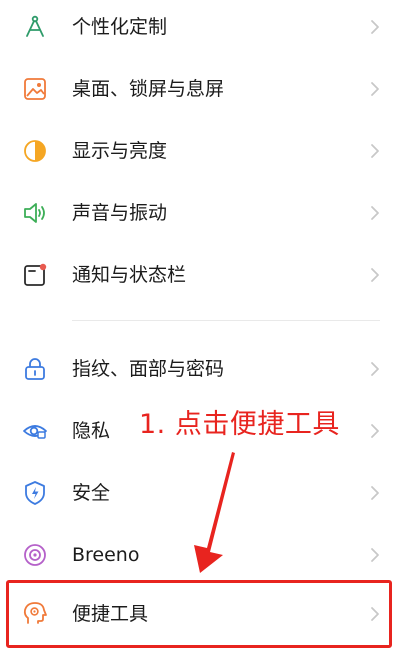  Describe the element at coordinates (199, 614) in the screenshot. I see `highlight-box` at that location.